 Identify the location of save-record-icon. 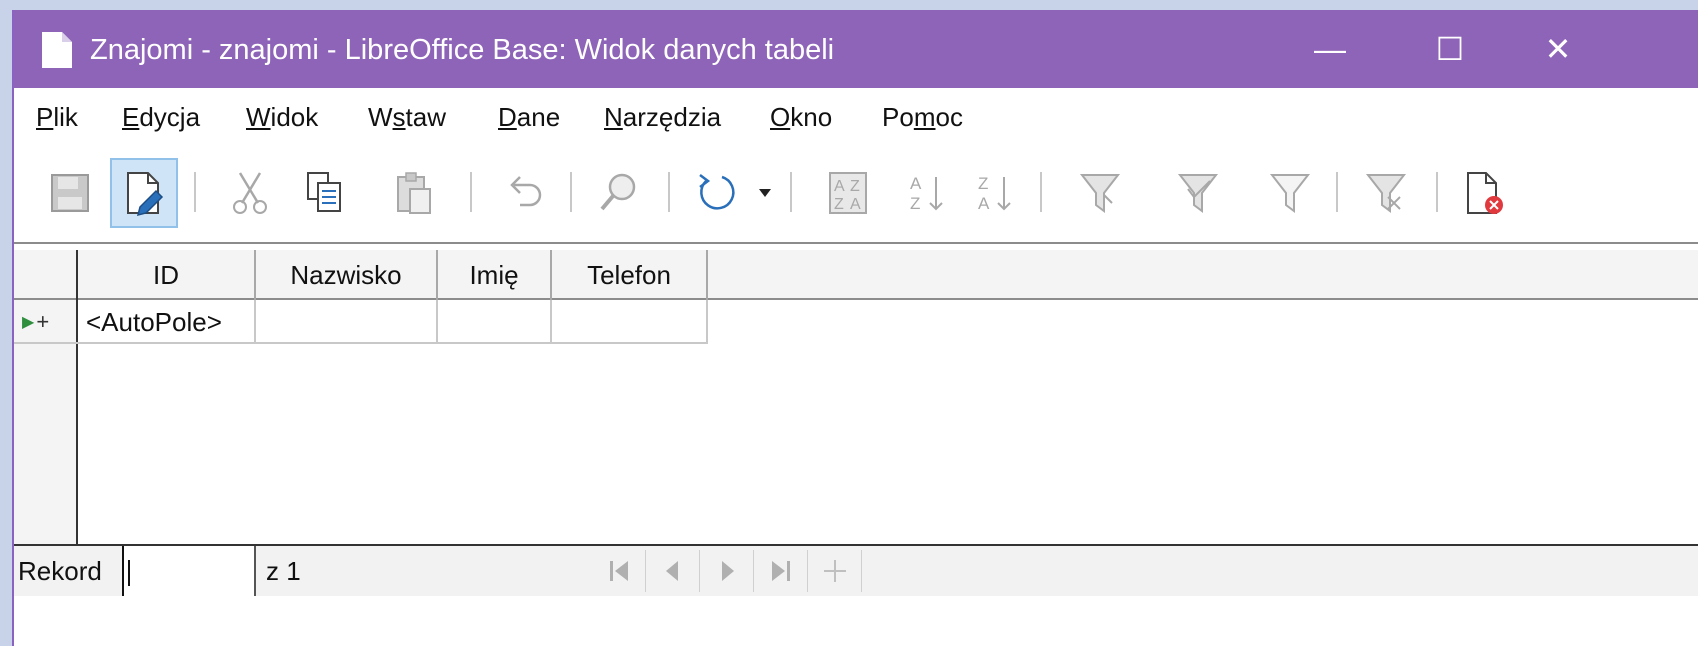
(70, 193).